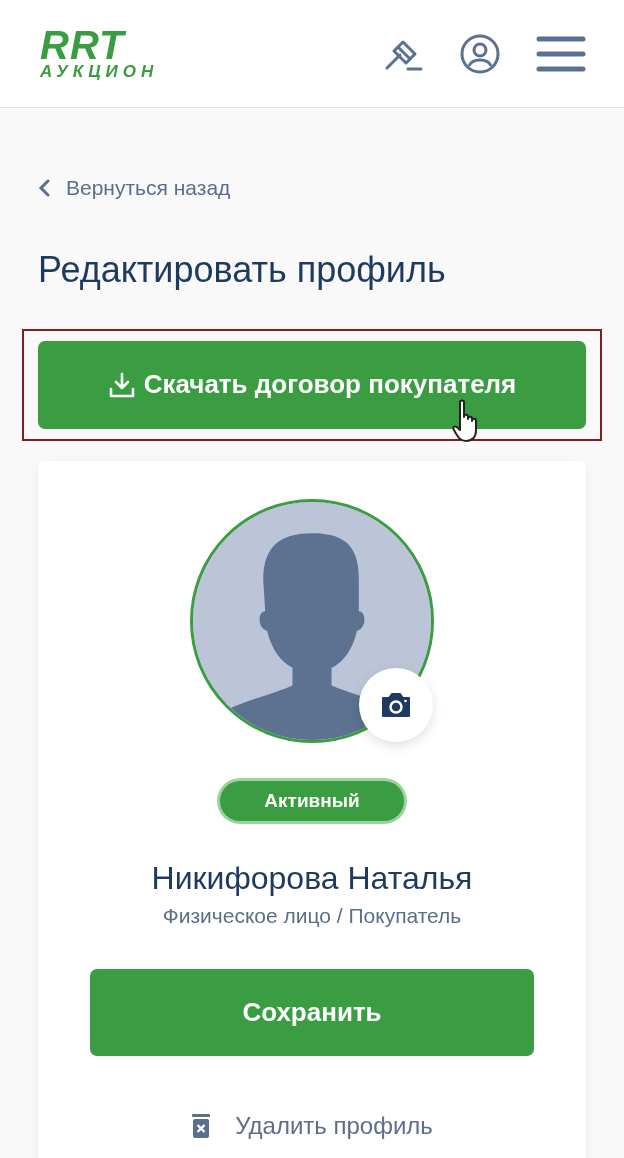  I want to click on logo-subtitle: АУКЦИОН, so click(99, 71).